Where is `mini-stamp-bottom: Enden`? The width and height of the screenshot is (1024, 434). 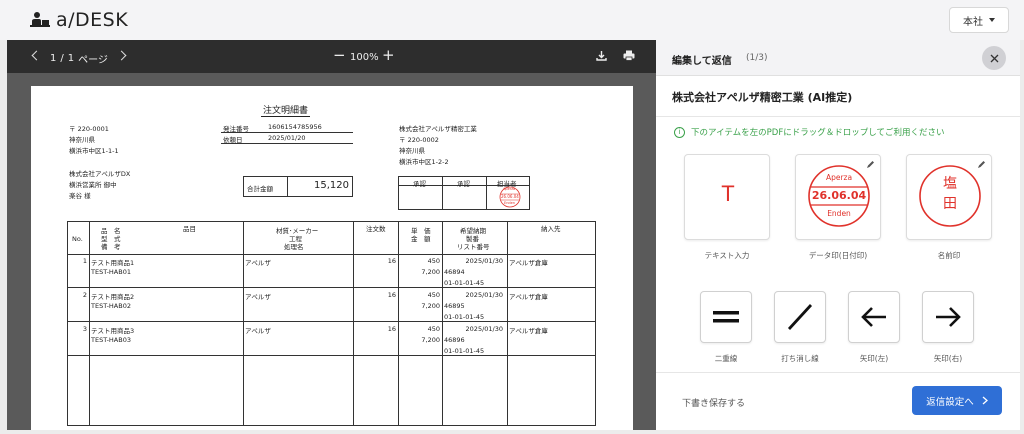
mini-stamp-bottom: Enden is located at coordinates (510, 203).